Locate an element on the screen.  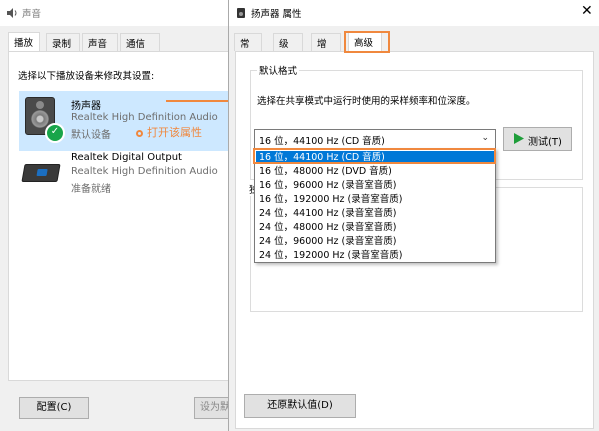
format-option: 24 位，44100 Hz (录音室音质) is located at coordinates (375, 213).